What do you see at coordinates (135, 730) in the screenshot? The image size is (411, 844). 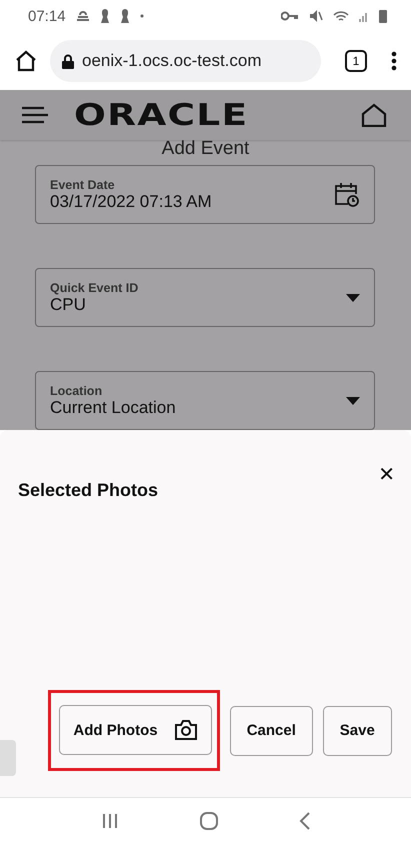 I see `add-photos-button: Add Photos` at bounding box center [135, 730].